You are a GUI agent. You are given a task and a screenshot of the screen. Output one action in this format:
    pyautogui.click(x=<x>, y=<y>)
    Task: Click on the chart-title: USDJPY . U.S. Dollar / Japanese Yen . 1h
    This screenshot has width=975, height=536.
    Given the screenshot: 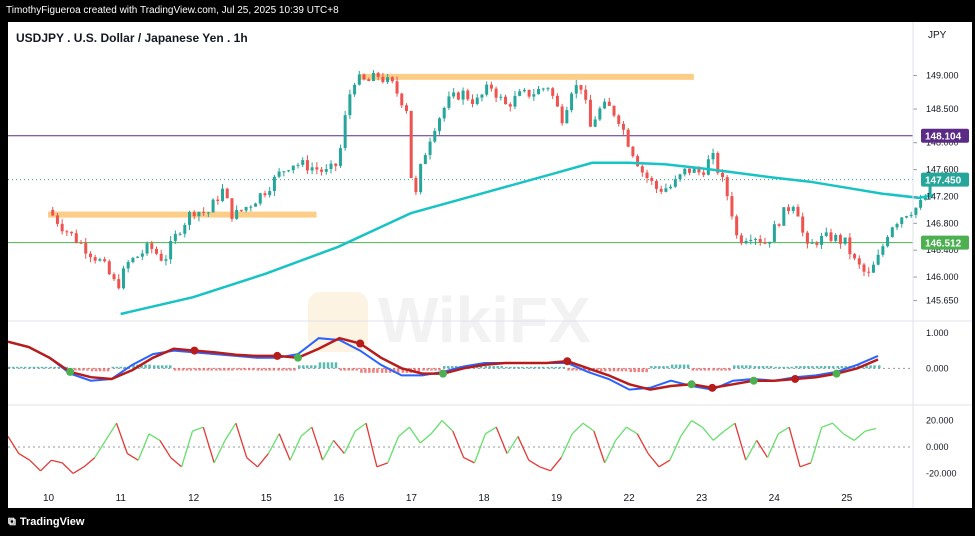 What is the action you would take?
    pyautogui.click(x=132, y=38)
    